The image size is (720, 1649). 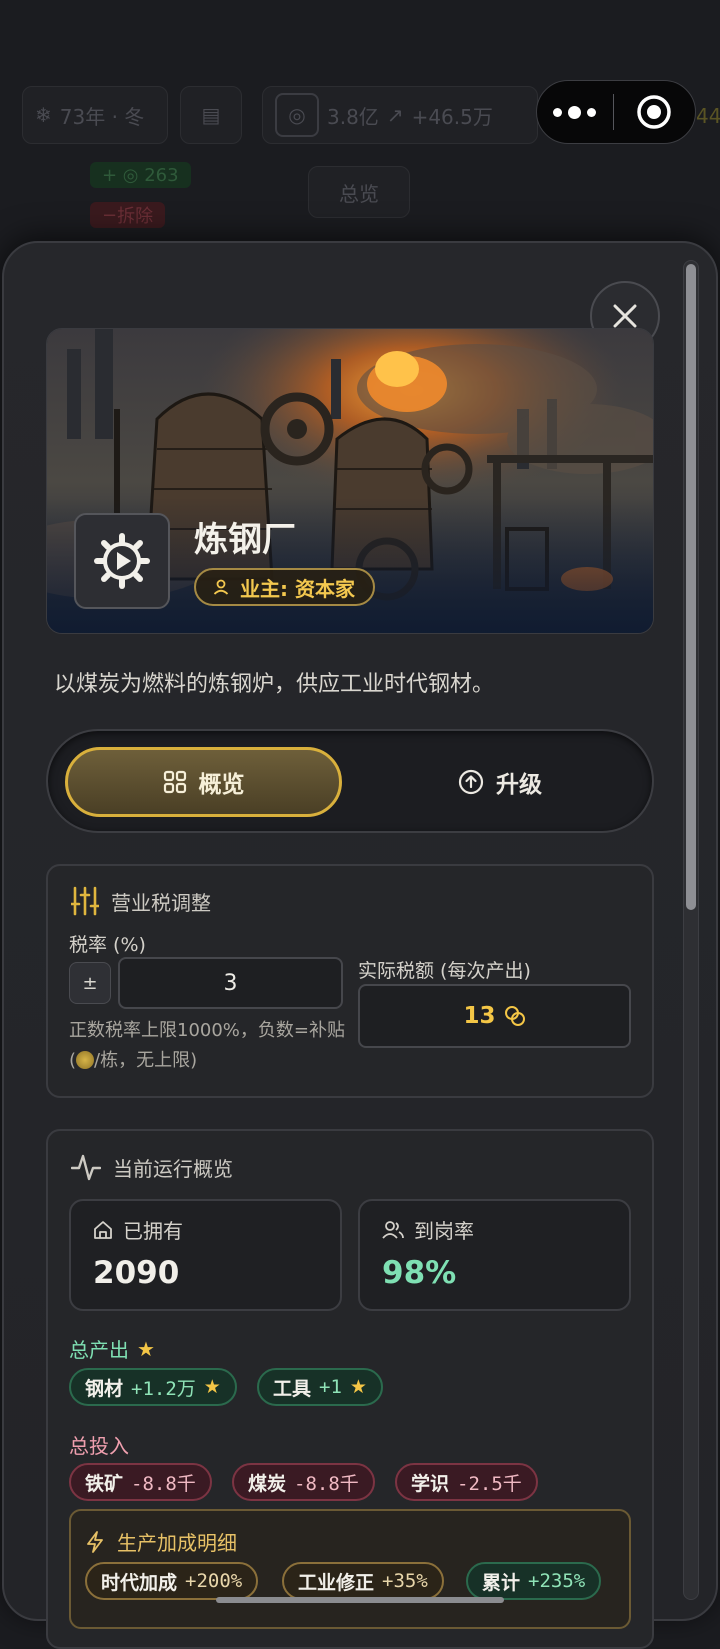 I want to click on bonus-value: +200%, so click(x=214, y=1581).